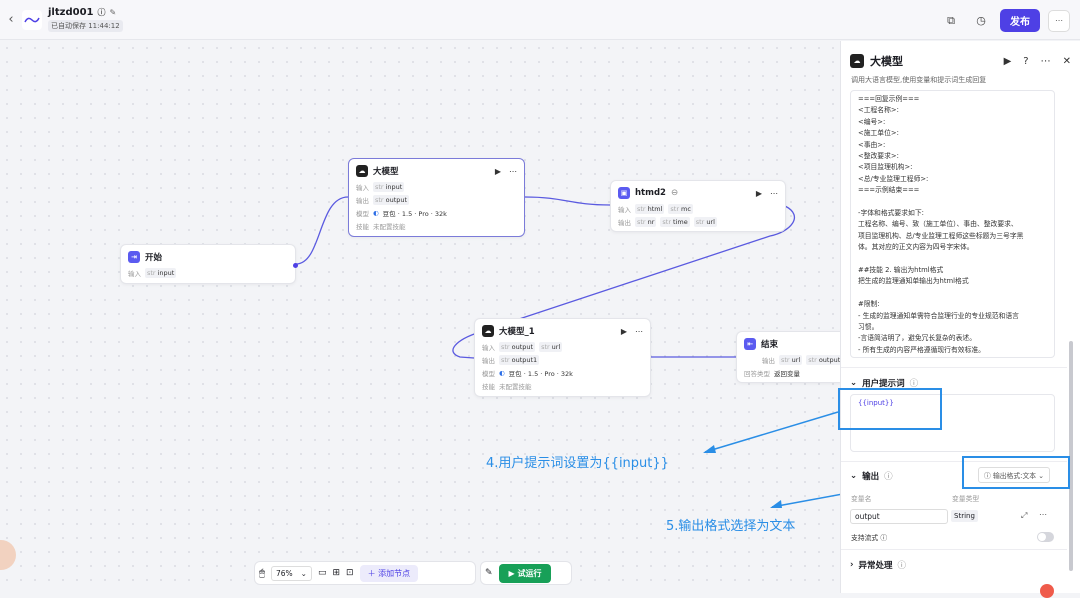  Describe the element at coordinates (964, 516) in the screenshot. I see `var-type-badge: String` at that location.